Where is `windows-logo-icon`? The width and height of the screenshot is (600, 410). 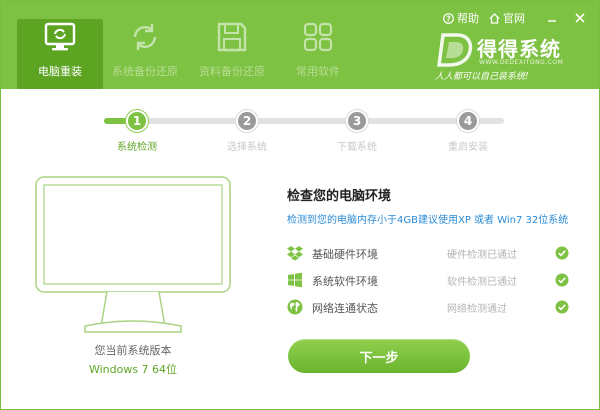
windows-logo-icon is located at coordinates (295, 280).